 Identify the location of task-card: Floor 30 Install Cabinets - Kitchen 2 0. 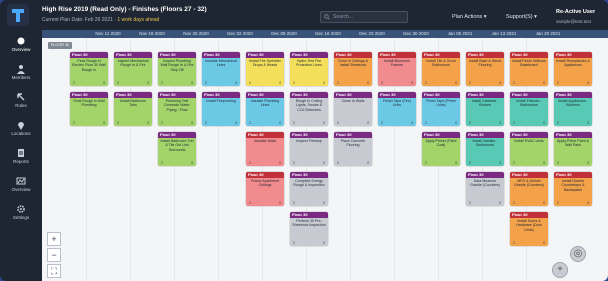
(485, 109).